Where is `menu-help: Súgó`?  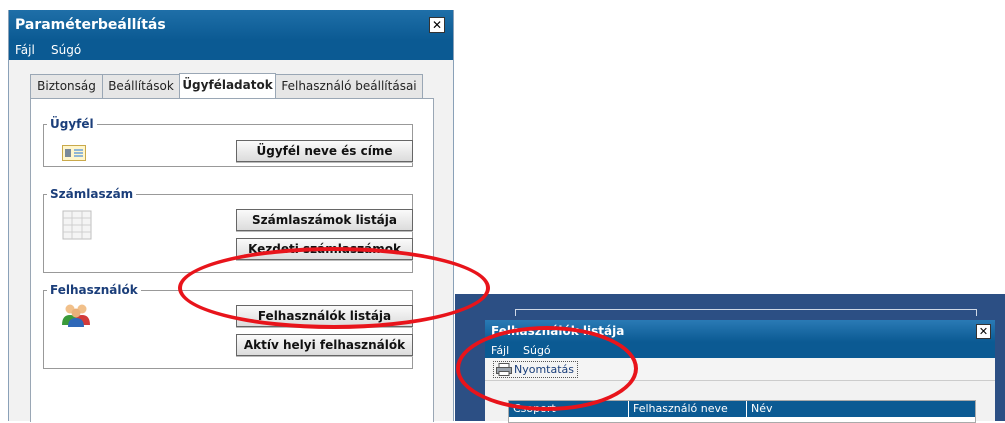
menu-help: Súgó is located at coordinates (66, 50).